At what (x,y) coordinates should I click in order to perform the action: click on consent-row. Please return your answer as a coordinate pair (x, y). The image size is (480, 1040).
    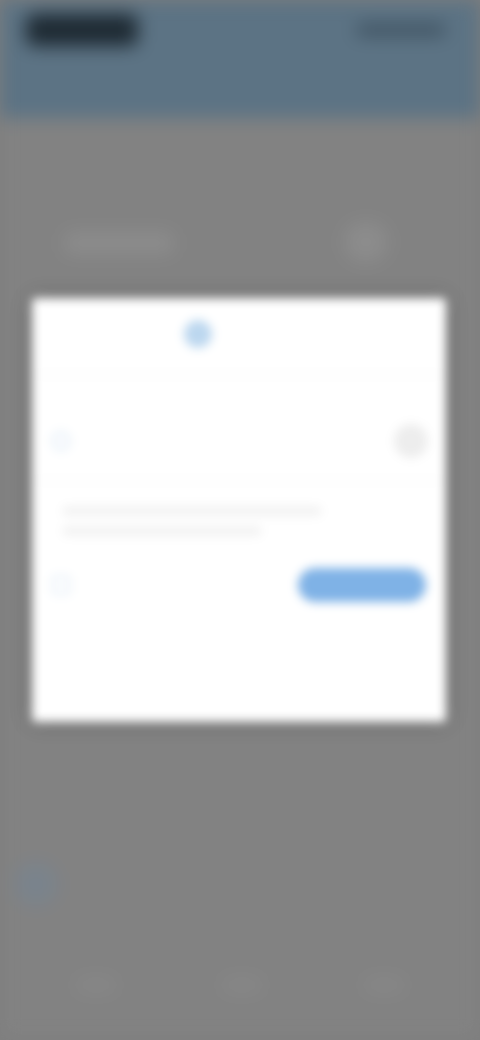
    Looking at the image, I should click on (164, 585).